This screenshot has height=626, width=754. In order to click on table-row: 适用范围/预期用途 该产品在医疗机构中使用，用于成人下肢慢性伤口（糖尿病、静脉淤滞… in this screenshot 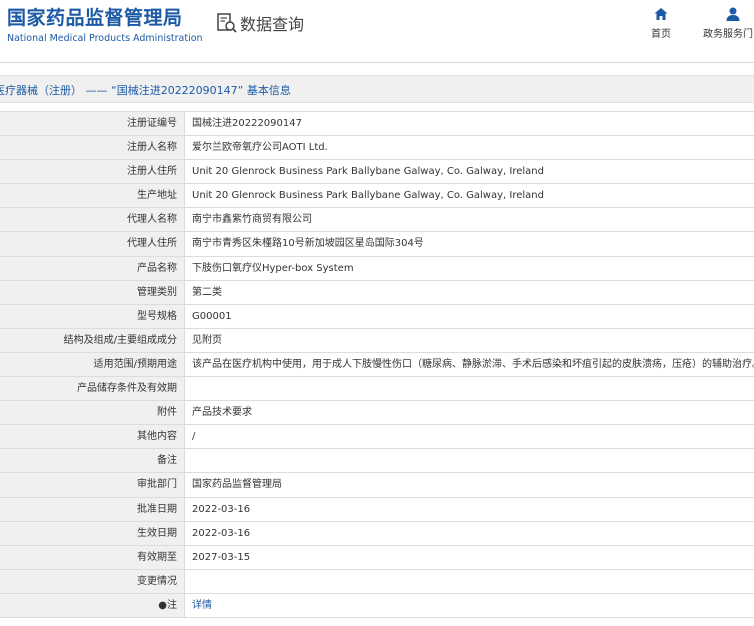, I will do `click(377, 365)`.